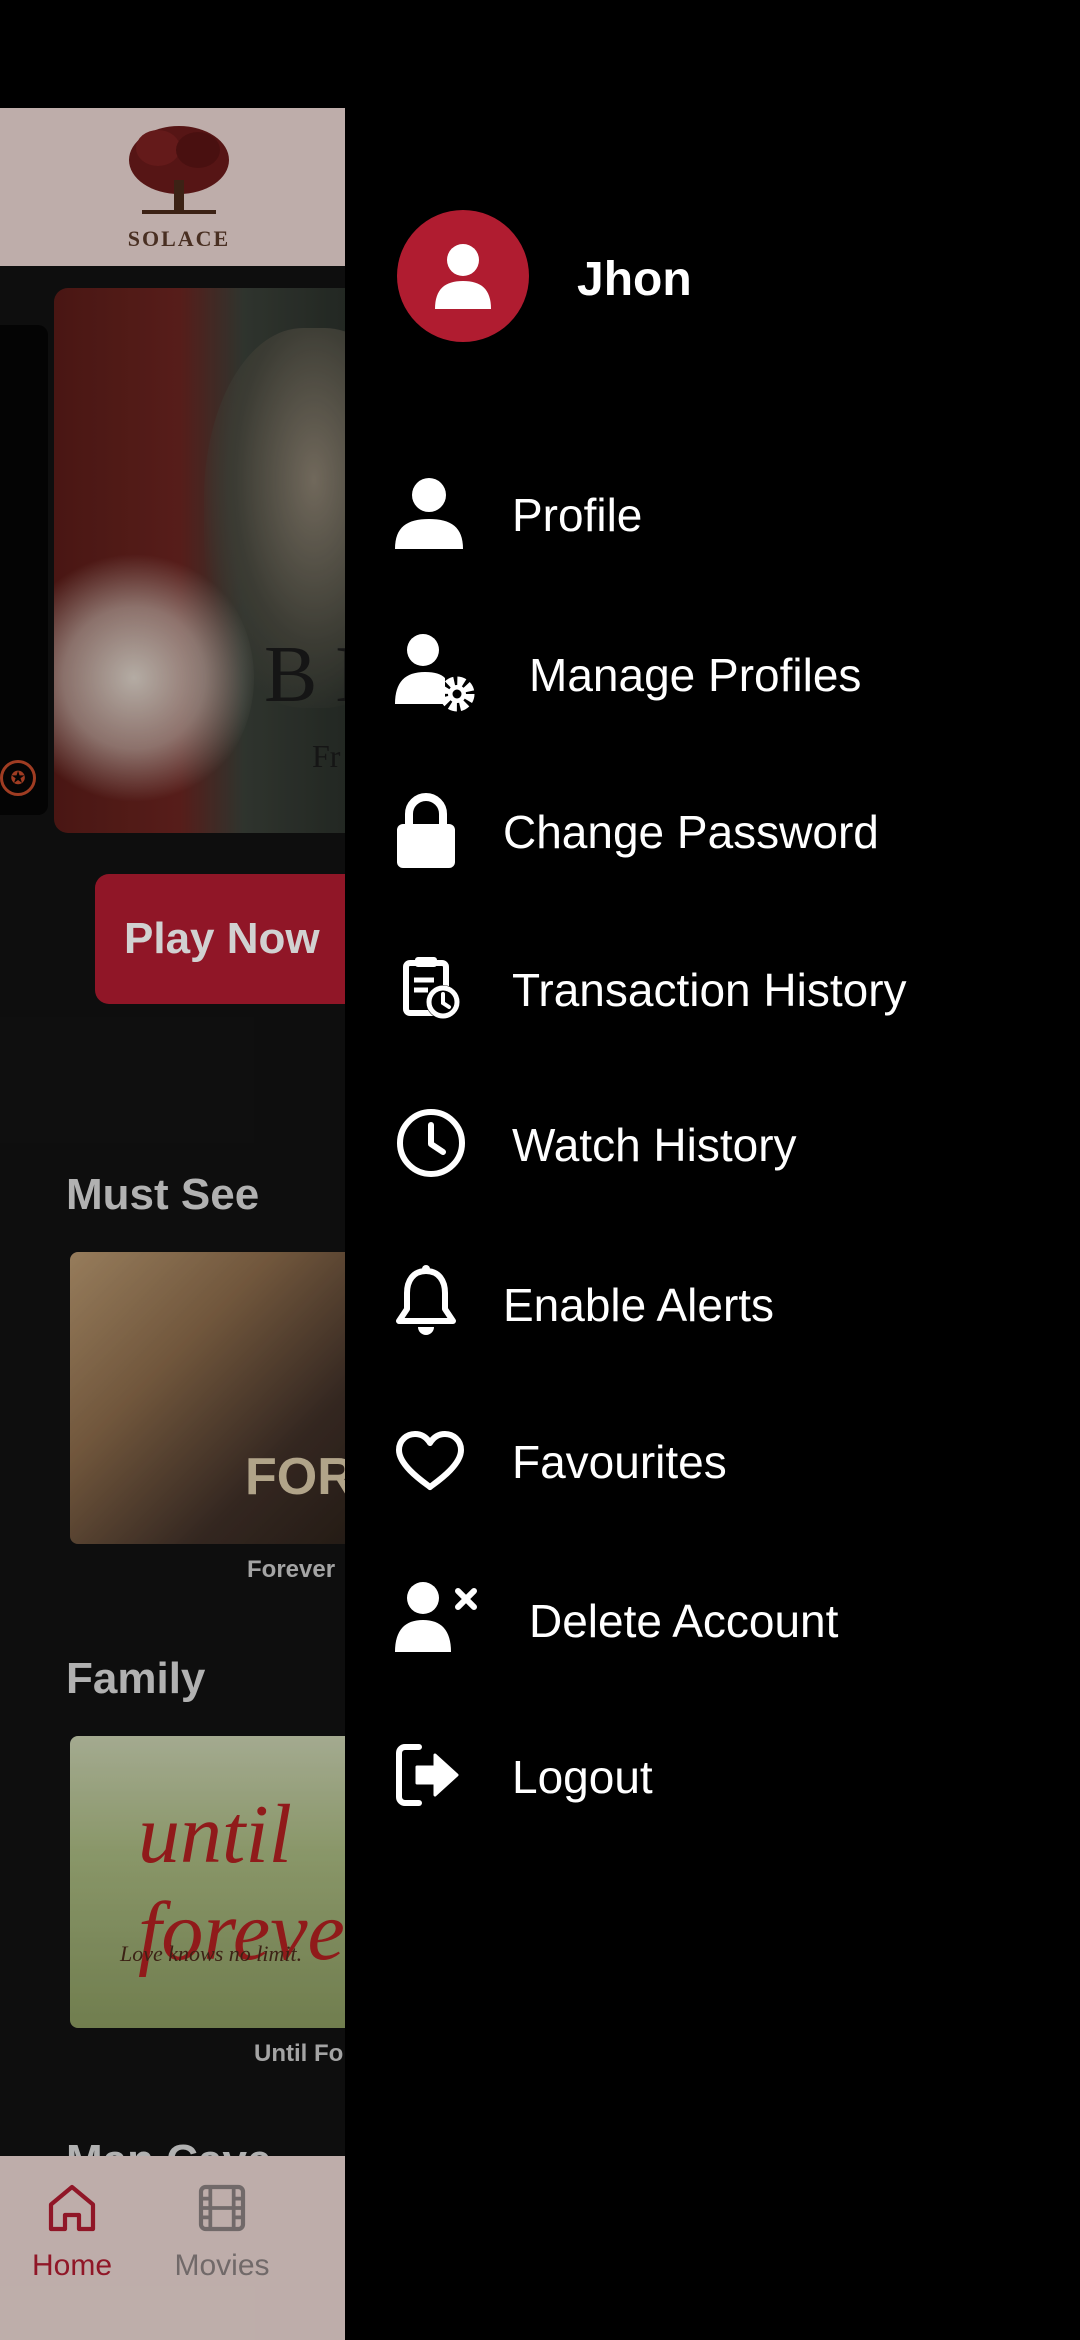 This screenshot has height=2340, width=1080. What do you see at coordinates (436, 1617) in the screenshot?
I see `user-x-icon` at bounding box center [436, 1617].